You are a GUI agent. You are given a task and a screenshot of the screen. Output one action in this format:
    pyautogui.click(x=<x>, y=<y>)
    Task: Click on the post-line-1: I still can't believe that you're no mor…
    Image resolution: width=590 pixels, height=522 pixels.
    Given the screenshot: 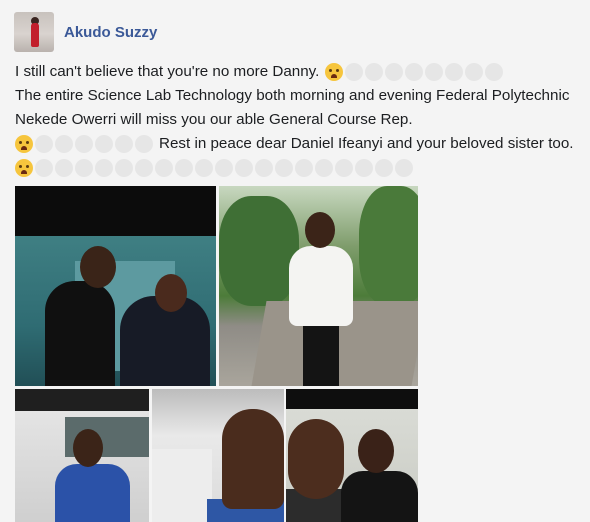 What is the action you would take?
    pyautogui.click(x=297, y=72)
    